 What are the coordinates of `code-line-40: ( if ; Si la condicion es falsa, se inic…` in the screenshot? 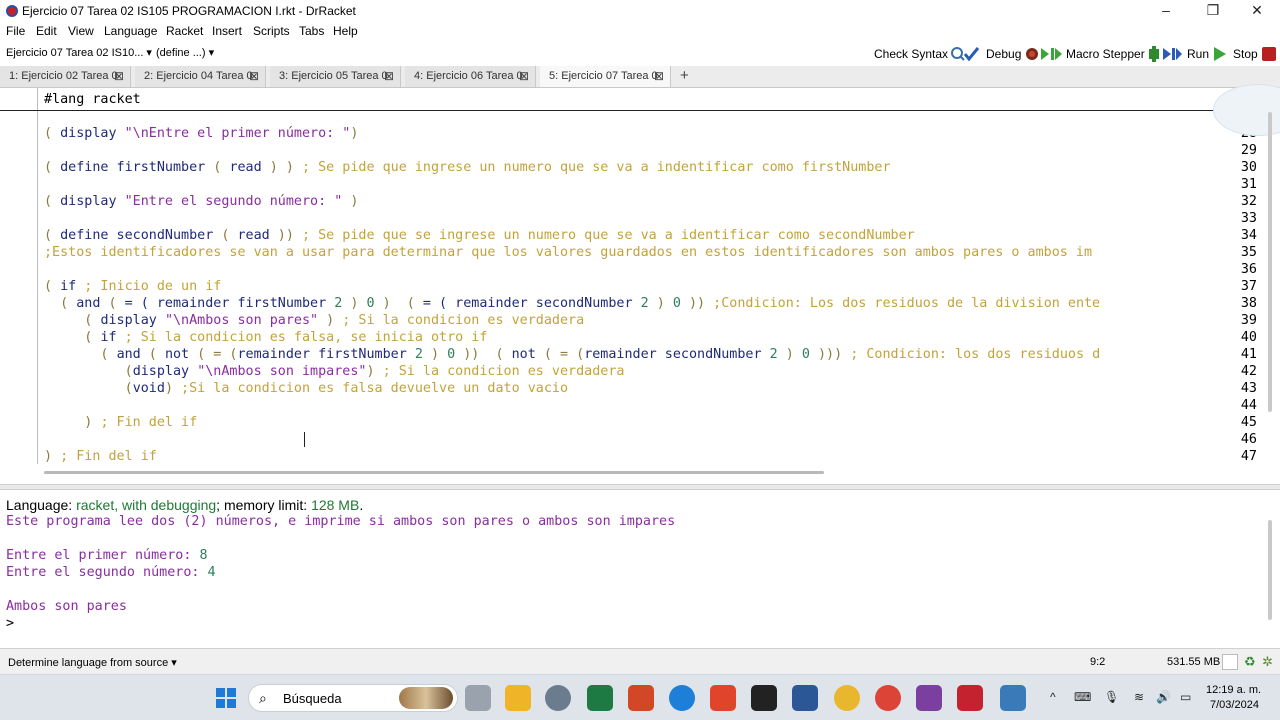 It's located at (266, 337).